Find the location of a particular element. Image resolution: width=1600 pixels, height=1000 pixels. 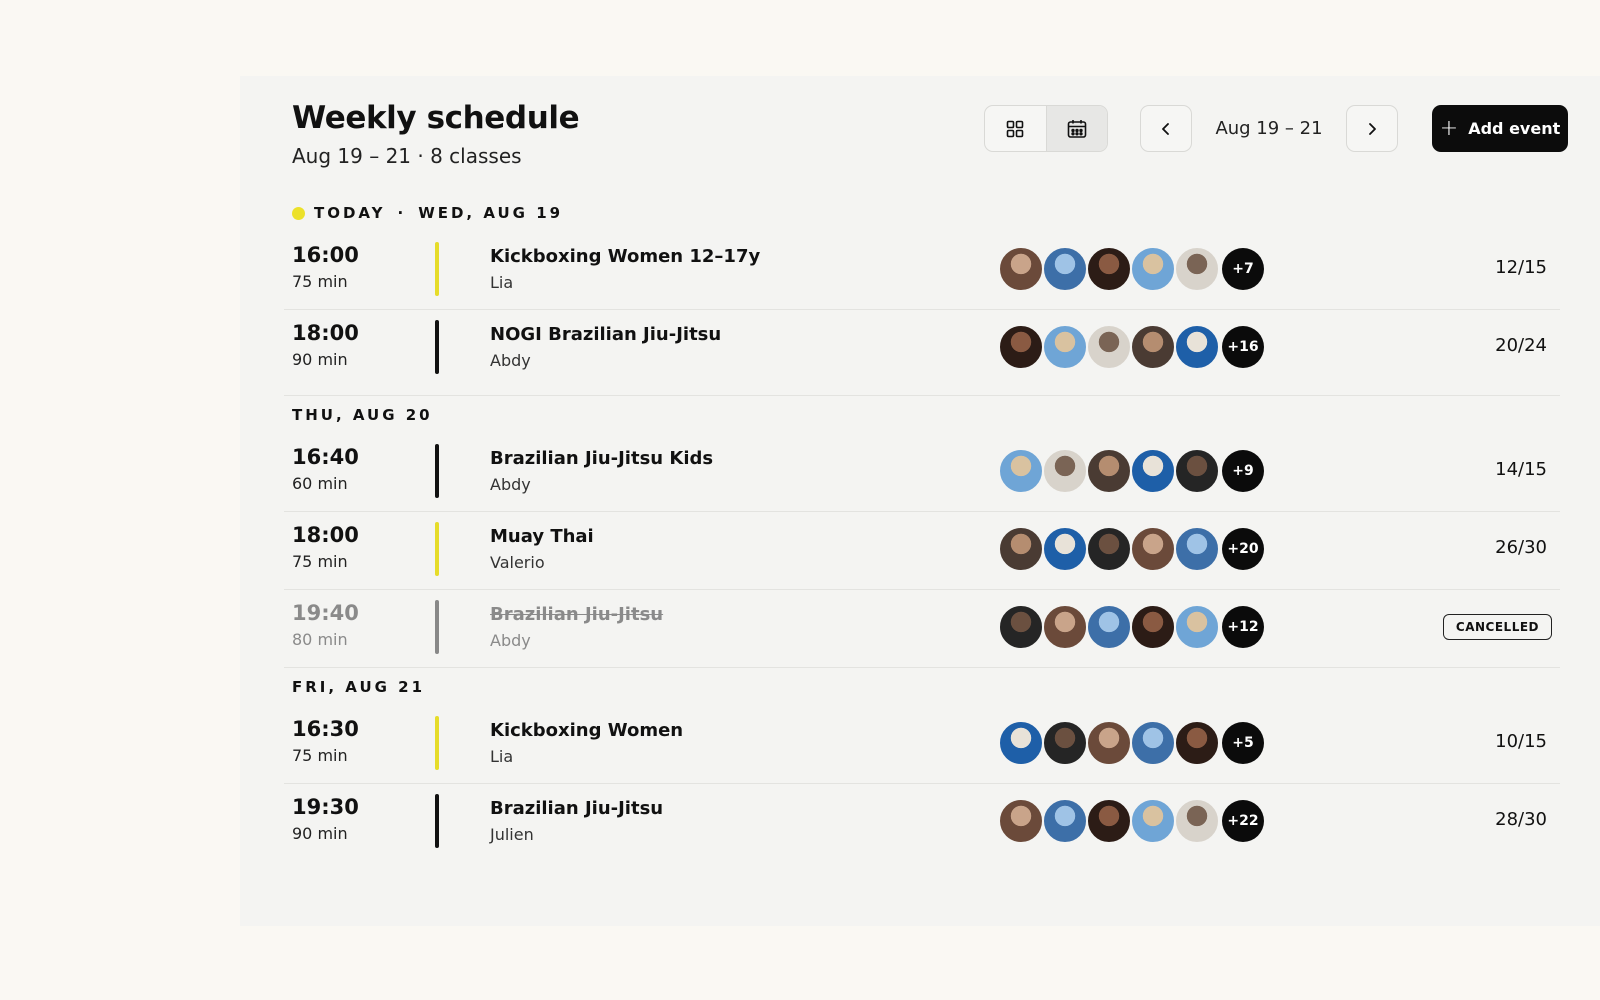

grid-view-button is located at coordinates (1015, 128).